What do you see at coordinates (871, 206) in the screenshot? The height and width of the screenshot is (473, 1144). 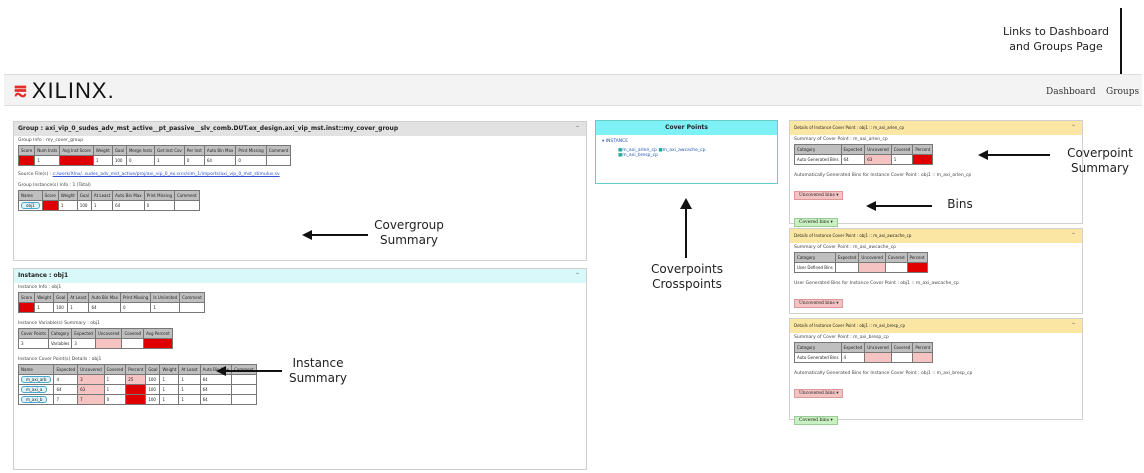 I see `bins-arrowhead` at bounding box center [871, 206].